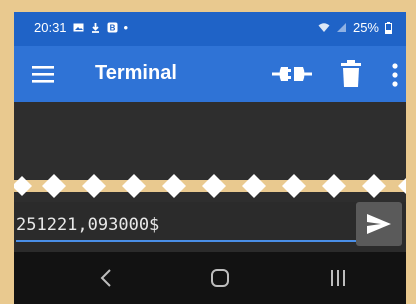 The width and height of the screenshot is (416, 304). Describe the element at coordinates (95, 28) in the screenshot. I see `download-icon` at that location.